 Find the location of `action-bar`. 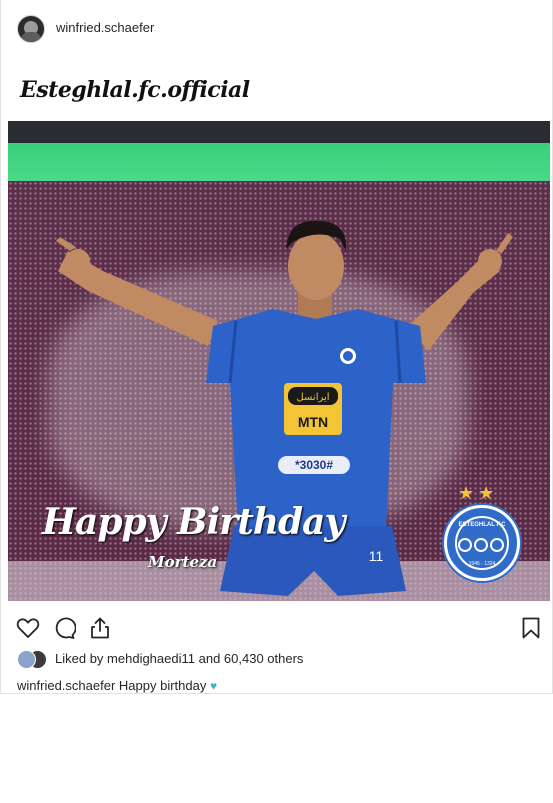

action-bar is located at coordinates (276, 628).